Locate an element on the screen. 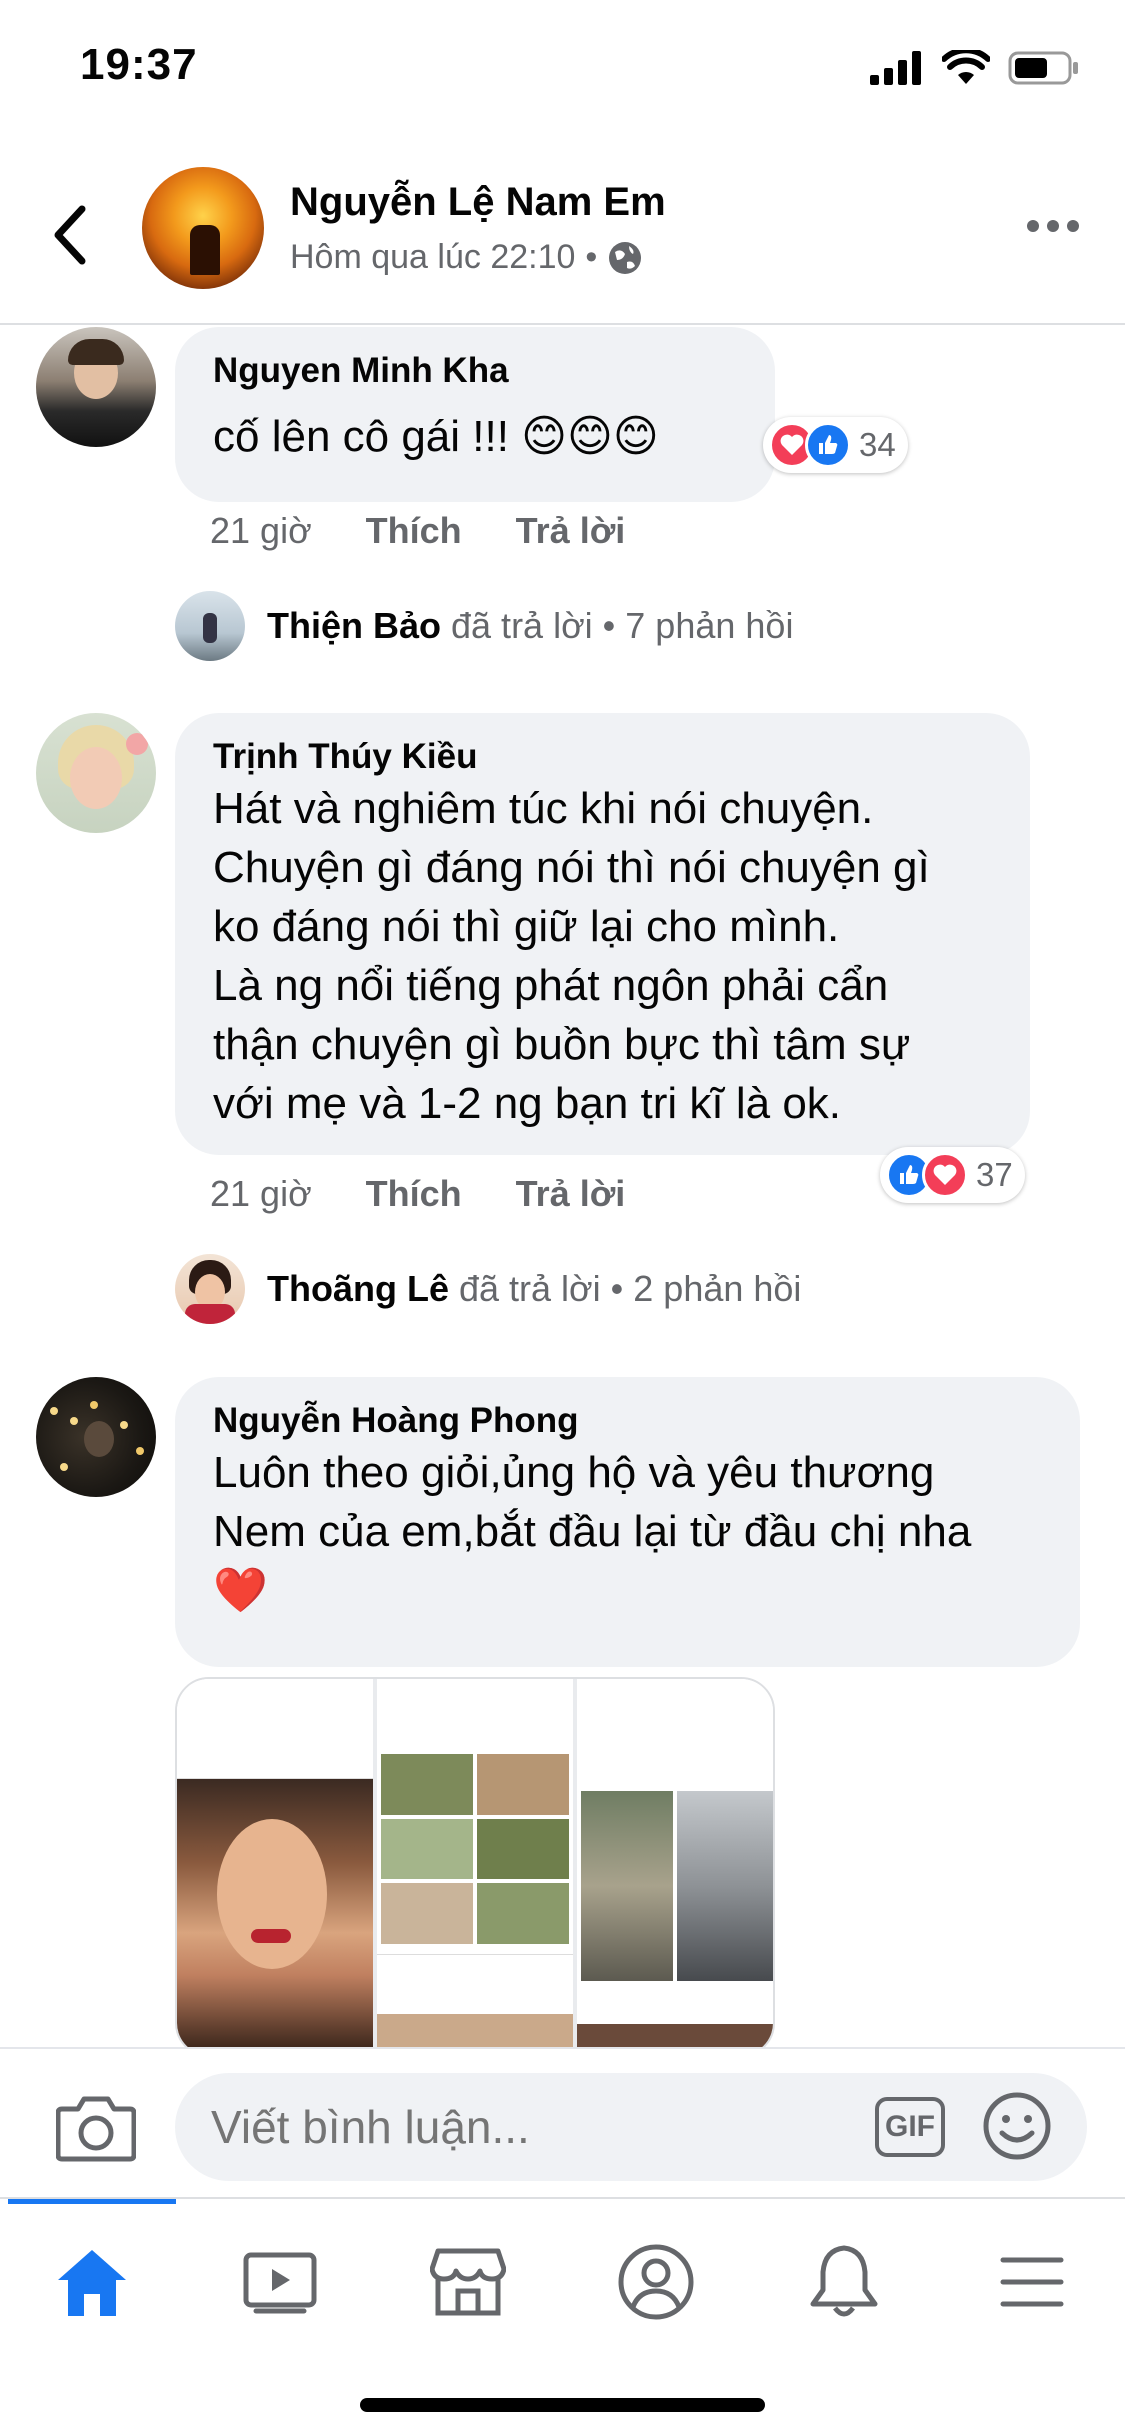 The height and width of the screenshot is (2436, 1125). status-bar: 19:37 is located at coordinates (562, 67).